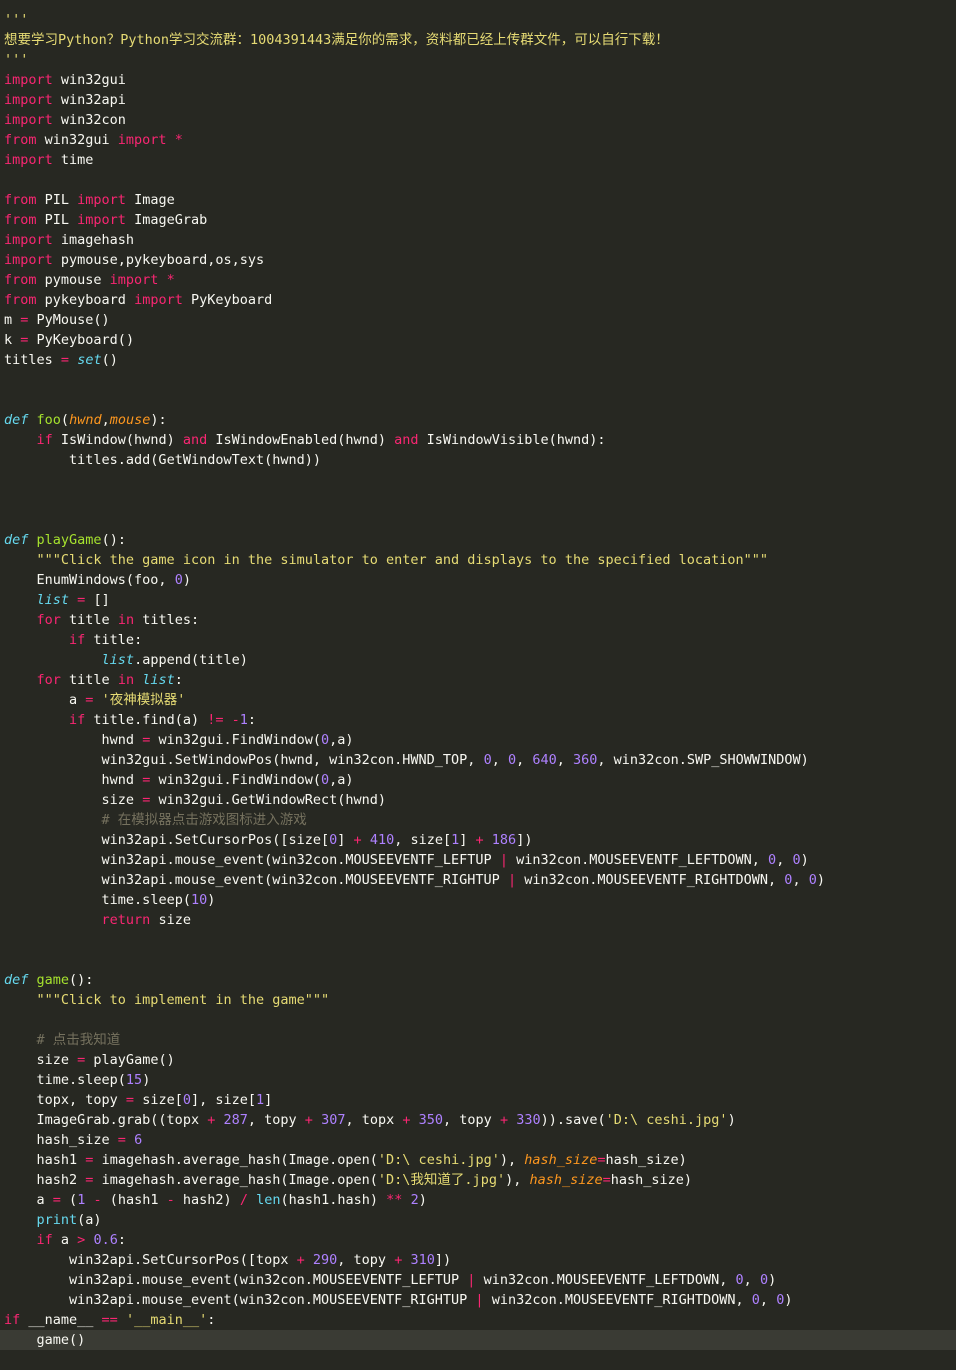  Describe the element at coordinates (215, 840) in the screenshot. I see `code-text: win32api.SetCursorPos([size[` at that location.